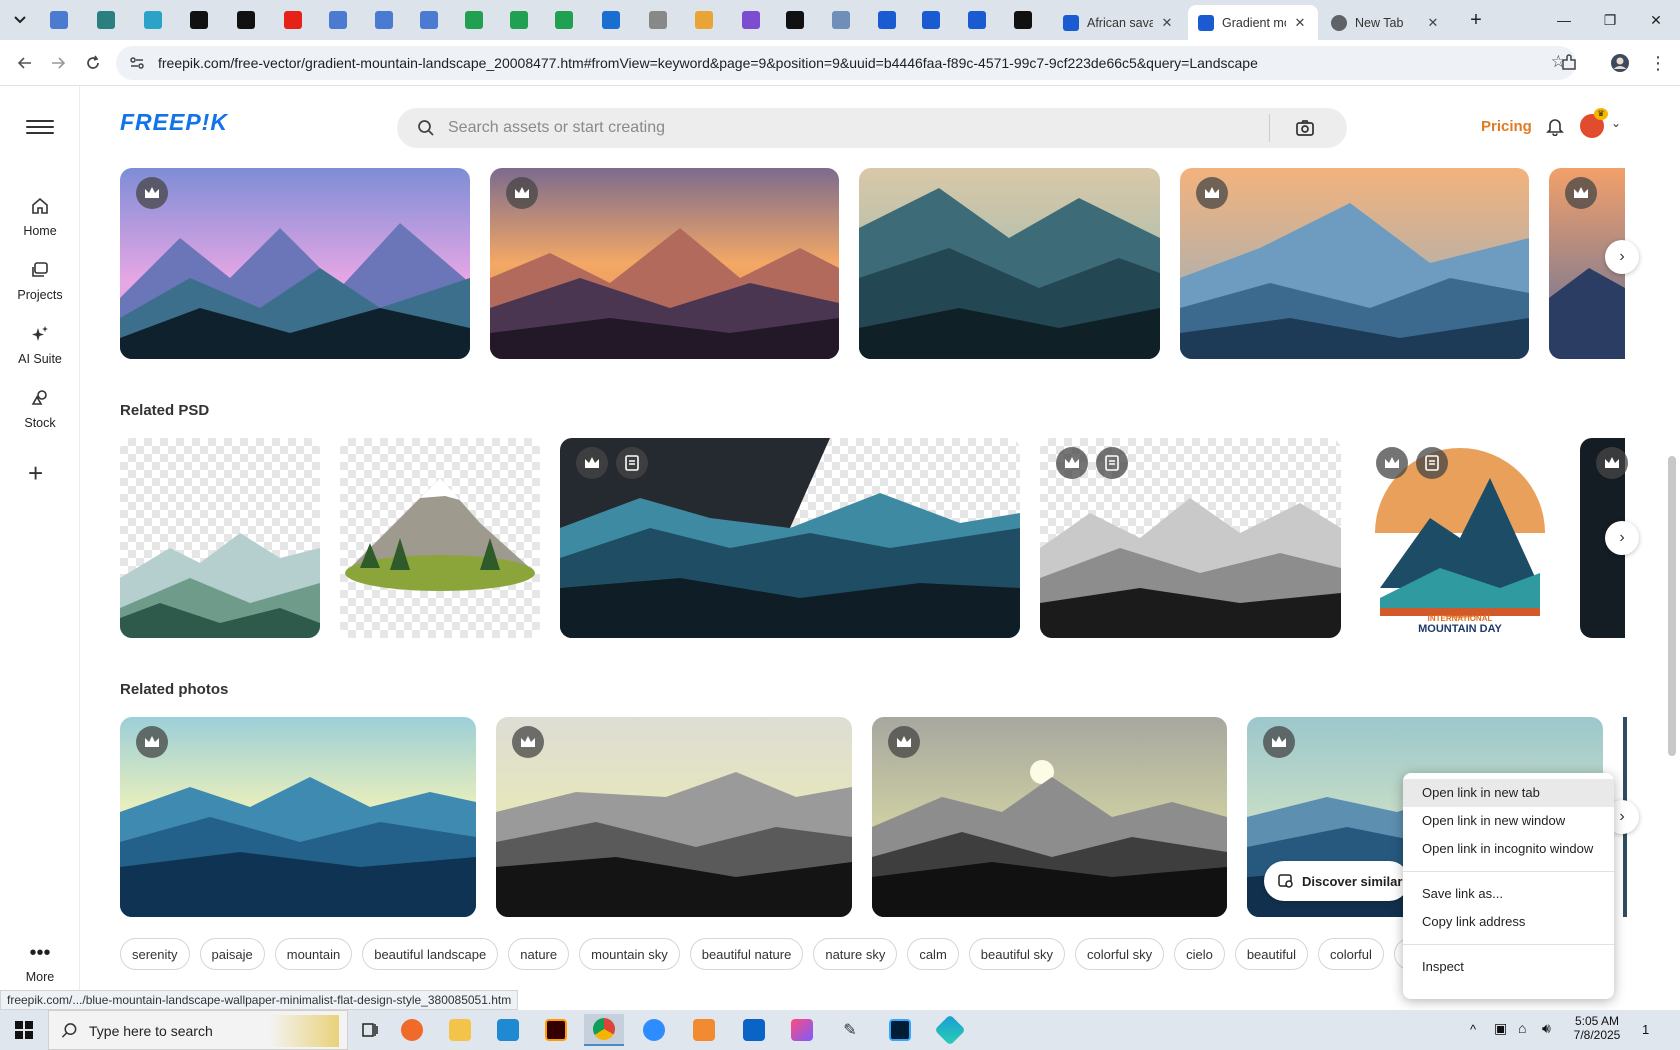  Describe the element at coordinates (539, 954) in the screenshot. I see `tag-chip: nature` at that location.